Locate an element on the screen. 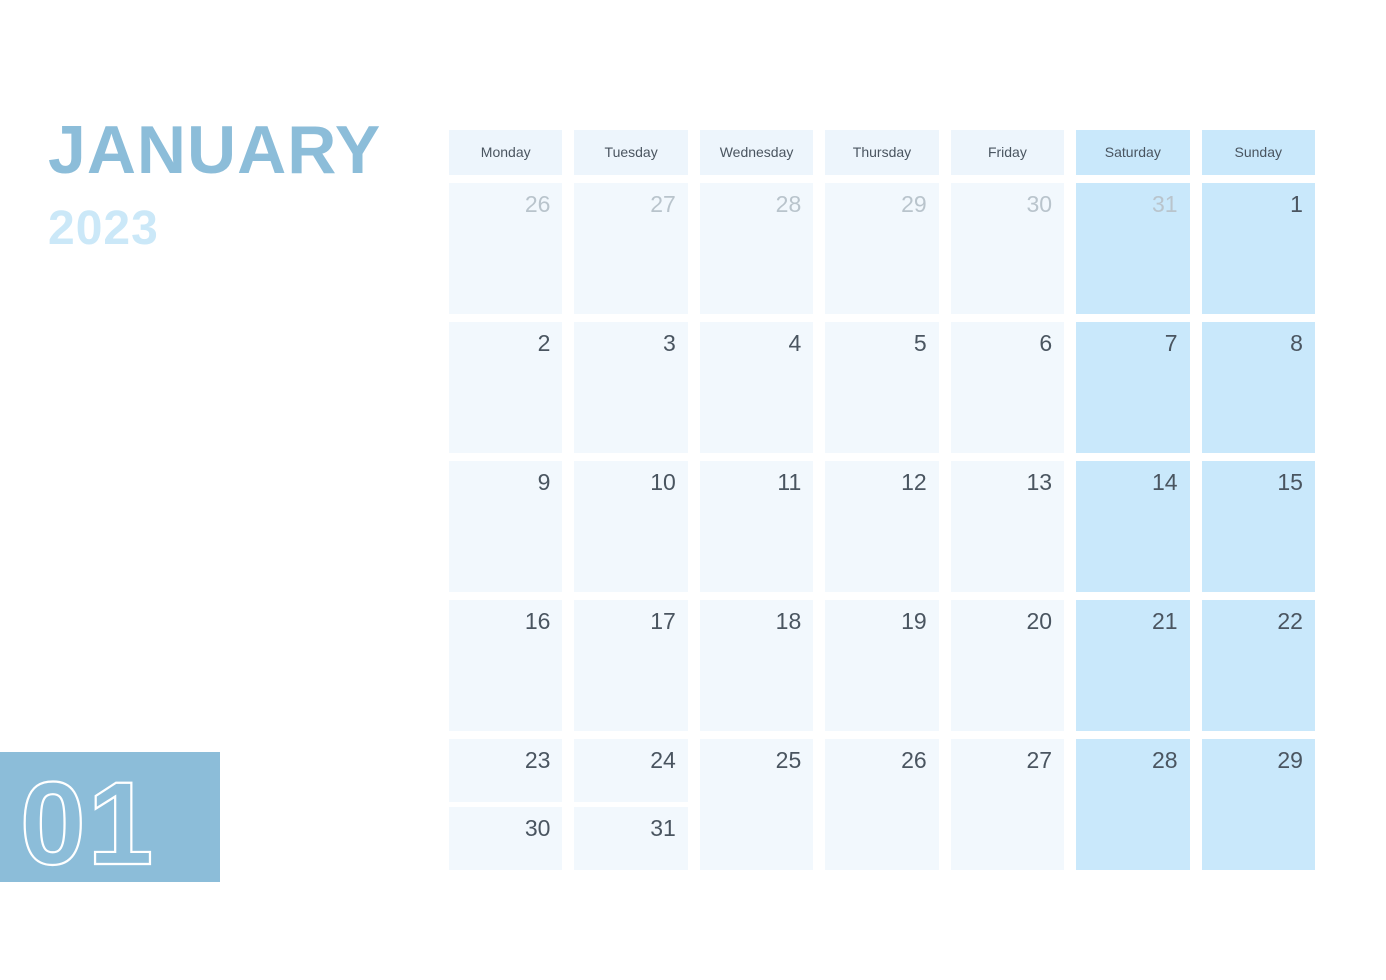 This screenshot has height=980, width=1386. day-column: 16 is located at coordinates (506, 665).